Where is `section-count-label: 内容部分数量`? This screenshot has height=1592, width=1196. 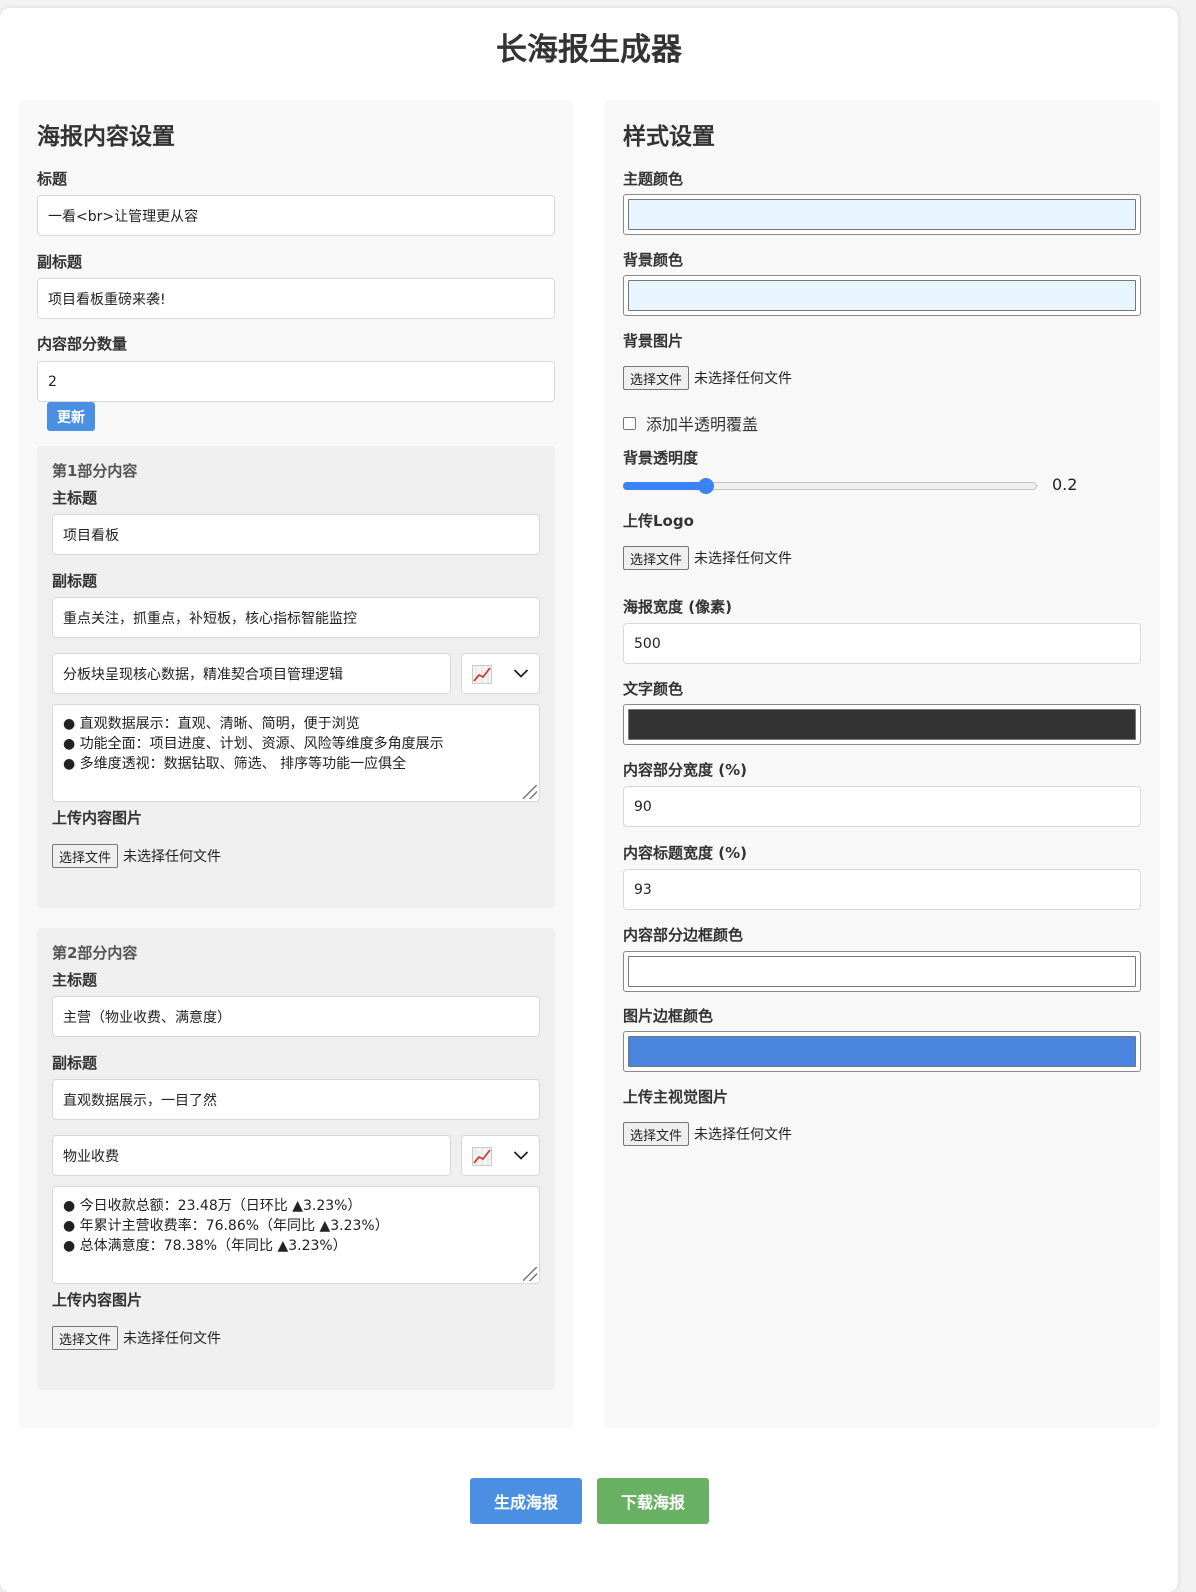
section-count-label: 内容部分数量 is located at coordinates (82, 344).